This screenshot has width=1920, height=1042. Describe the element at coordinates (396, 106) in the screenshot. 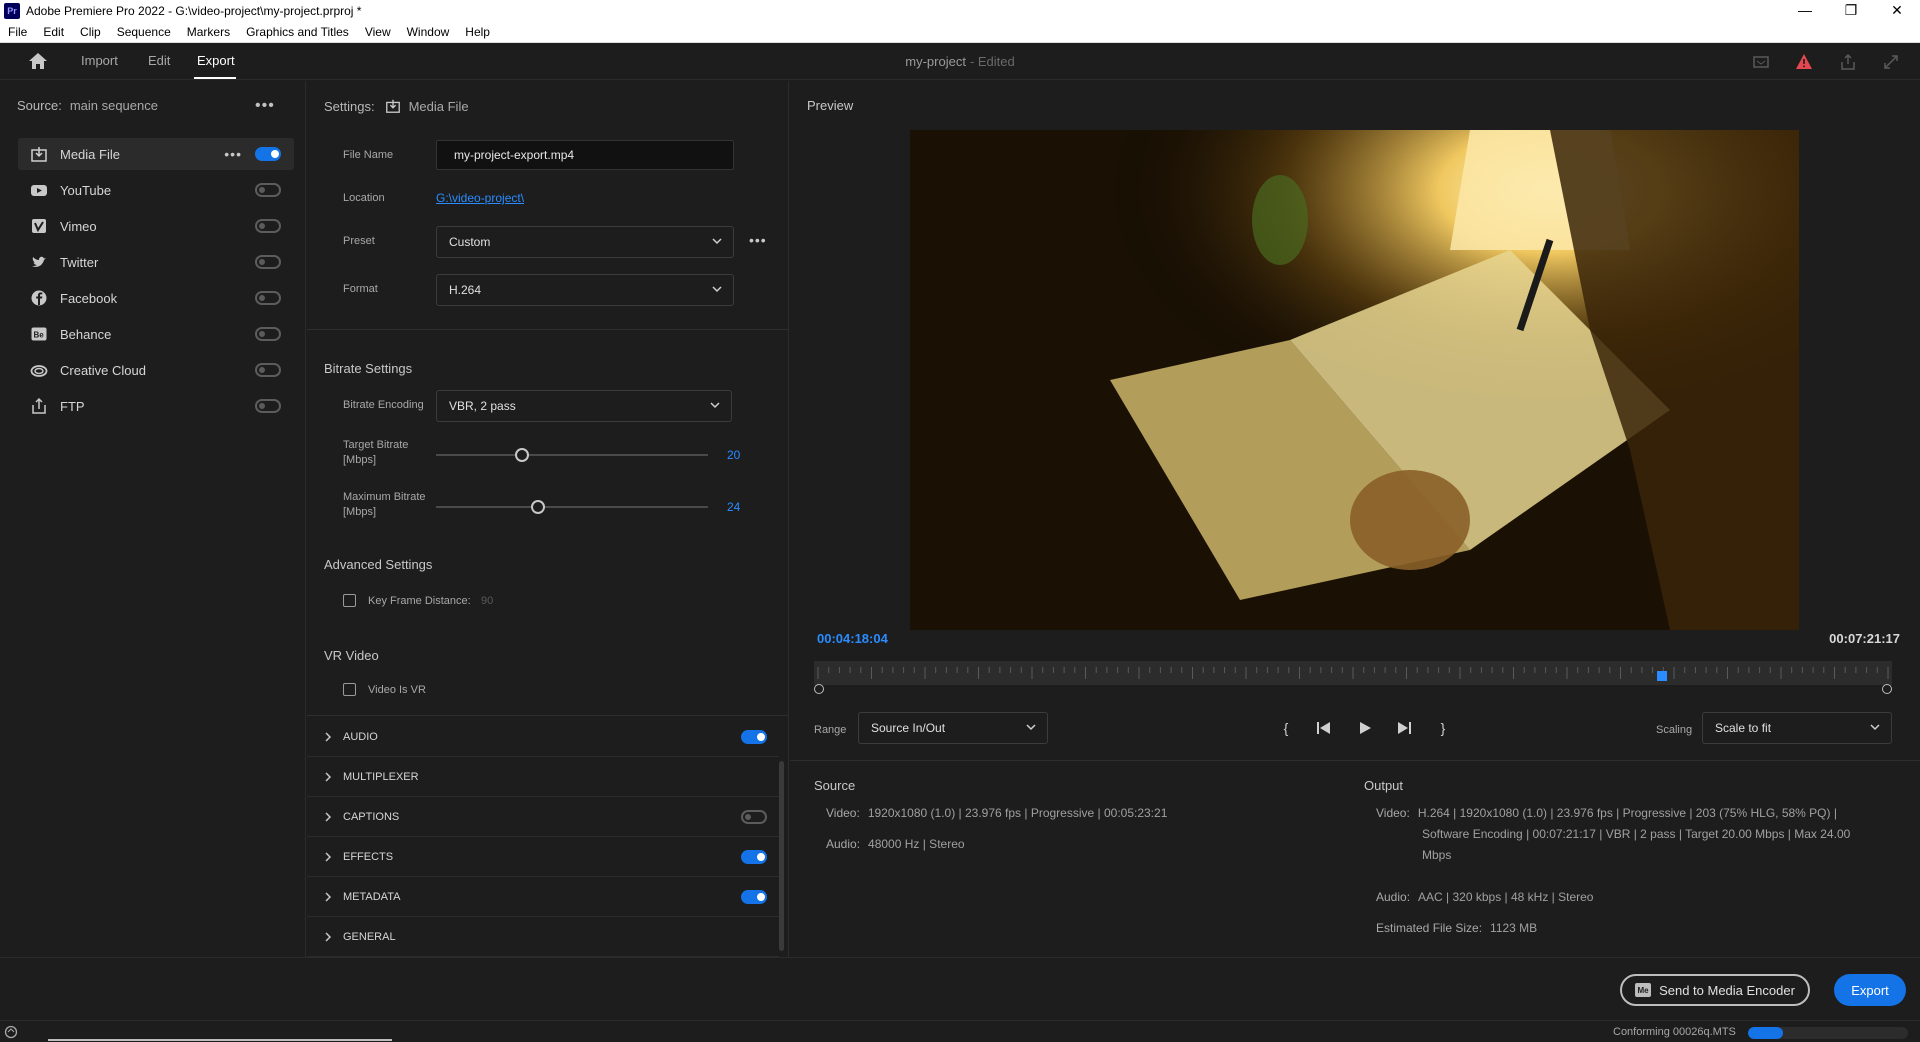

I see `settings-header: Settings: Media File` at that location.